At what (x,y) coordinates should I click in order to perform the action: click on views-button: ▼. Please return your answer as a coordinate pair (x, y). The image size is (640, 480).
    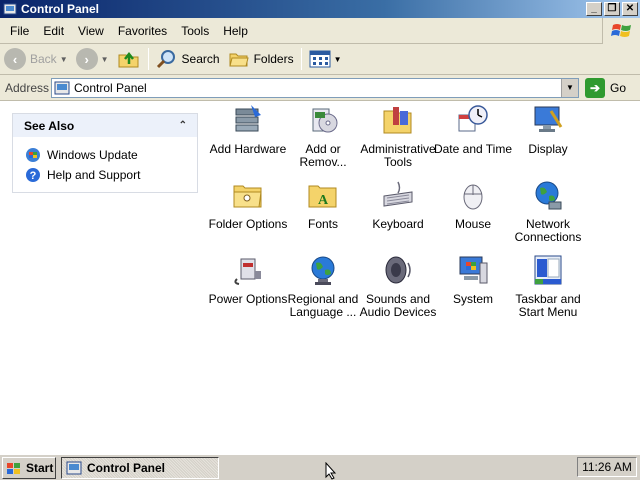
    Looking at the image, I should click on (325, 59).